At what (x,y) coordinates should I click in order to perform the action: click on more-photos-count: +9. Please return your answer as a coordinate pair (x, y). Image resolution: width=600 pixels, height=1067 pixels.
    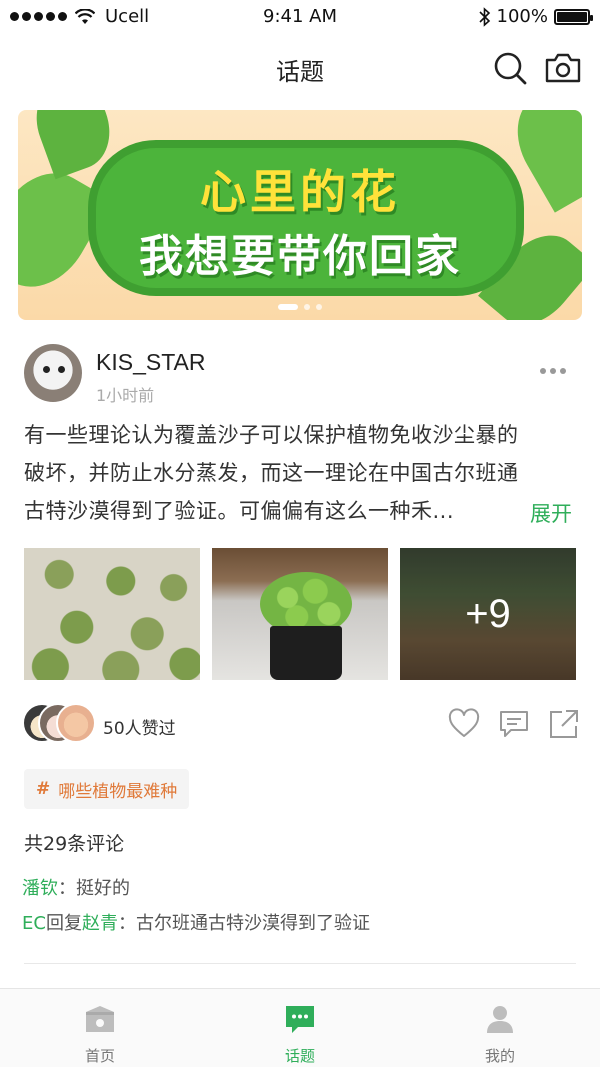
    Looking at the image, I should click on (488, 614).